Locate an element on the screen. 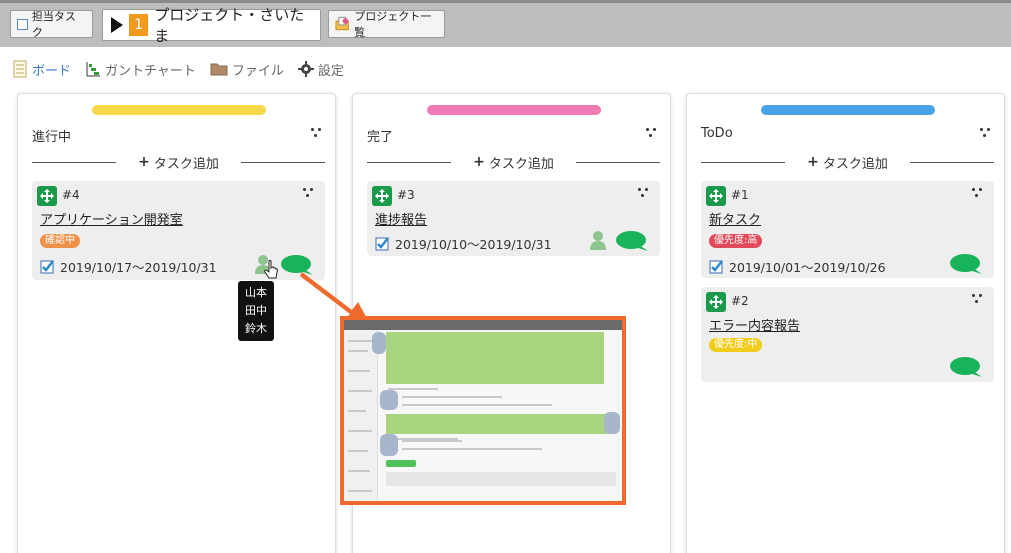  column-title: 完了 is located at coordinates (380, 137).